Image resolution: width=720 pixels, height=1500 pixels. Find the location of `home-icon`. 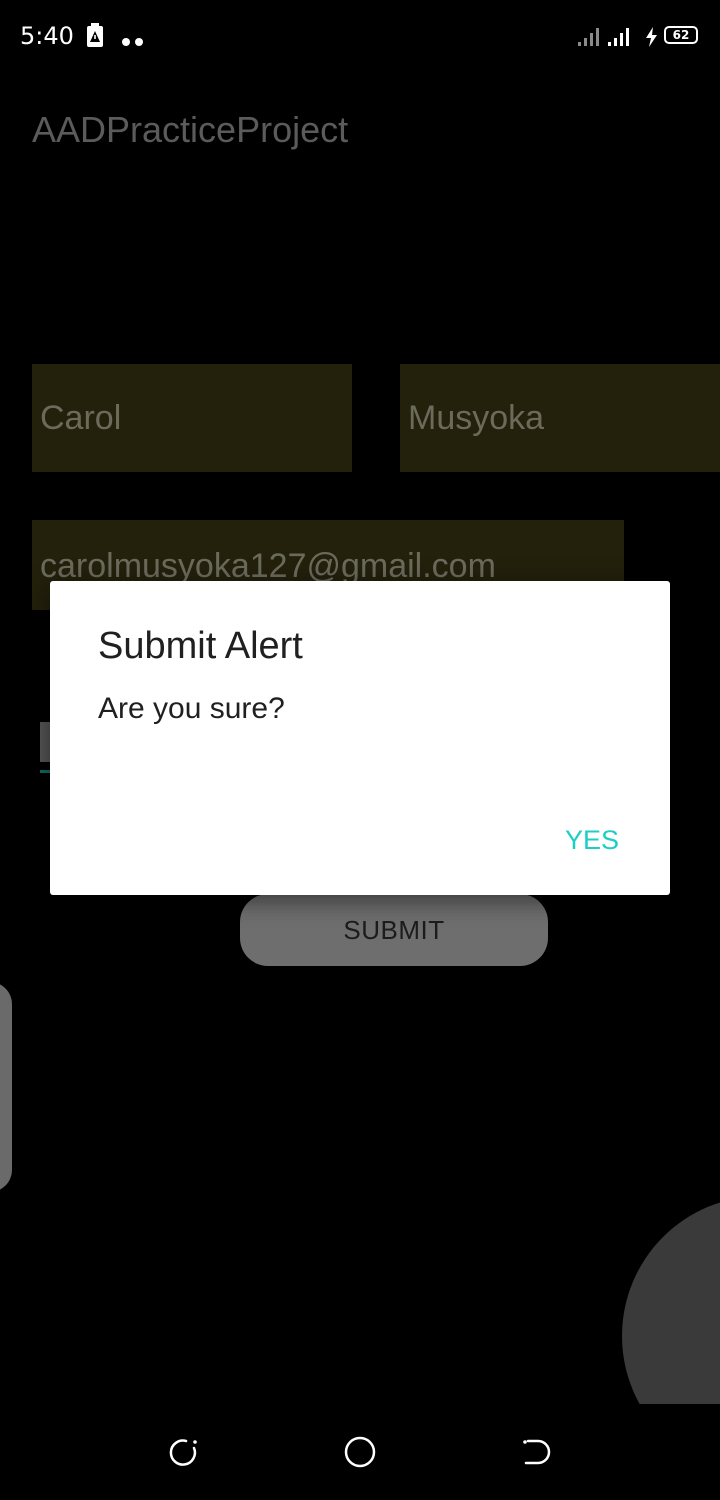

home-icon is located at coordinates (360, 1452).